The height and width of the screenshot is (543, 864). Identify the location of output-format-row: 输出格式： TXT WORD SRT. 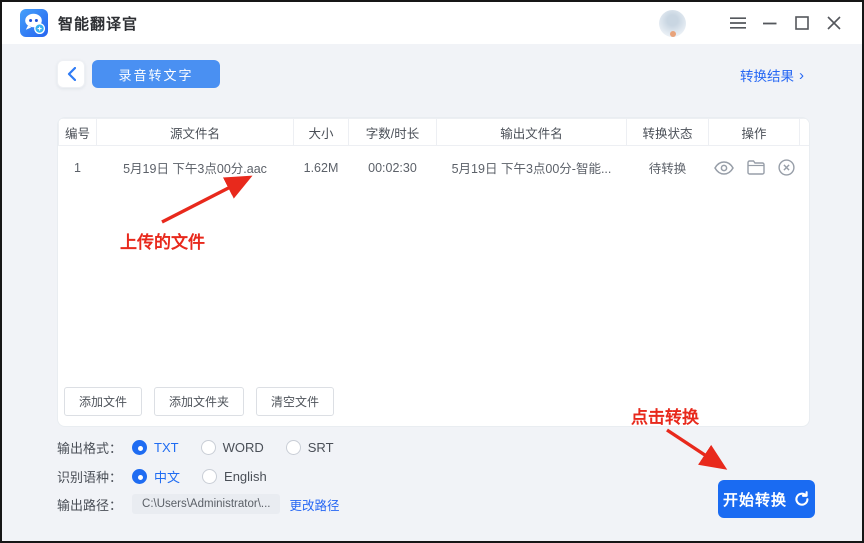
(206, 447).